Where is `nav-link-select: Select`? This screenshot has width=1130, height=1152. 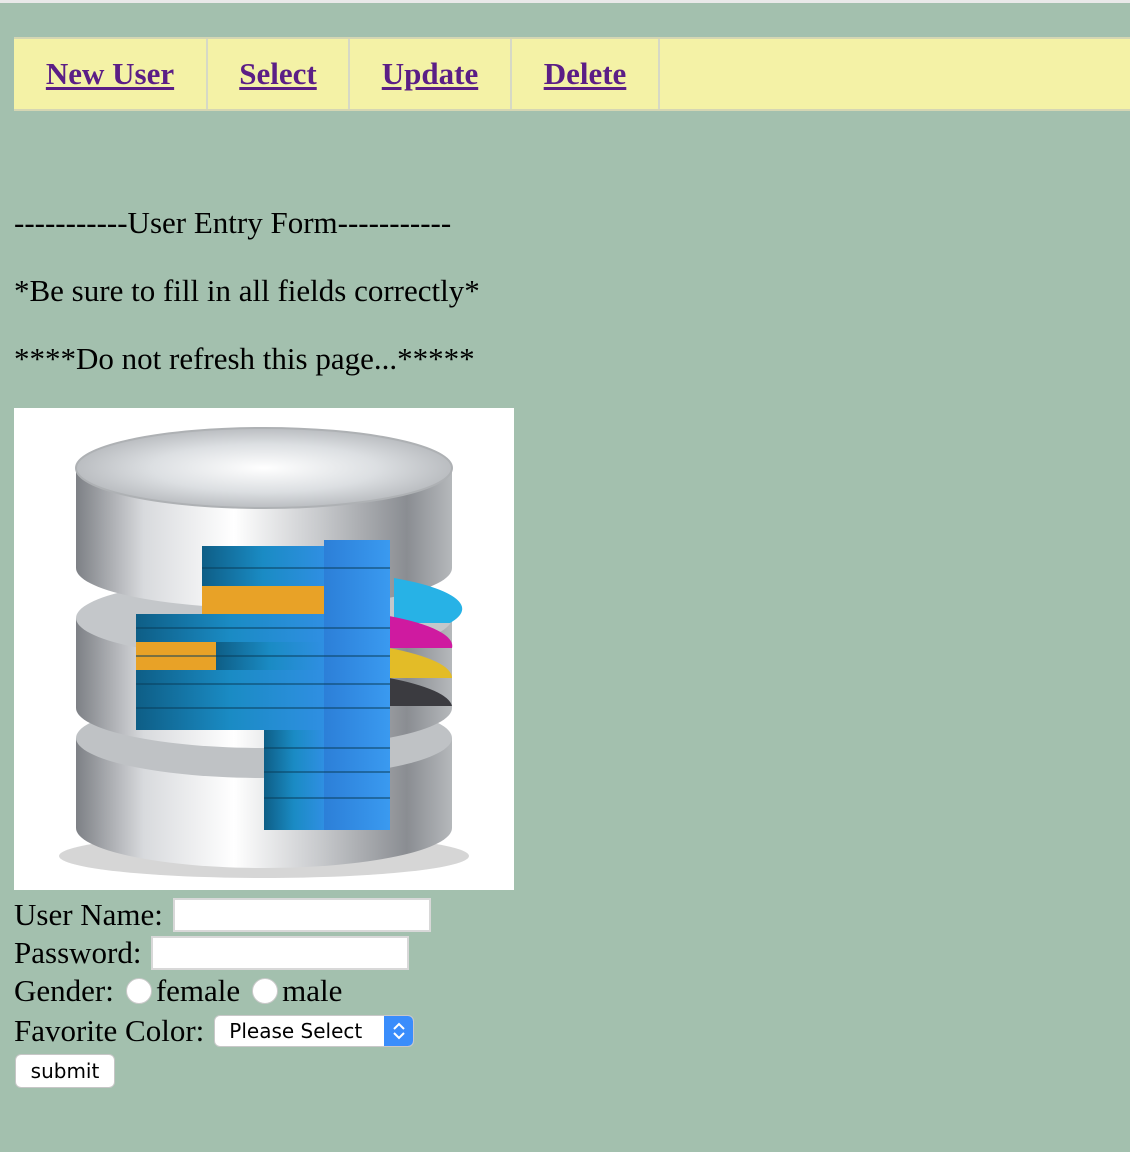 nav-link-select: Select is located at coordinates (277, 74).